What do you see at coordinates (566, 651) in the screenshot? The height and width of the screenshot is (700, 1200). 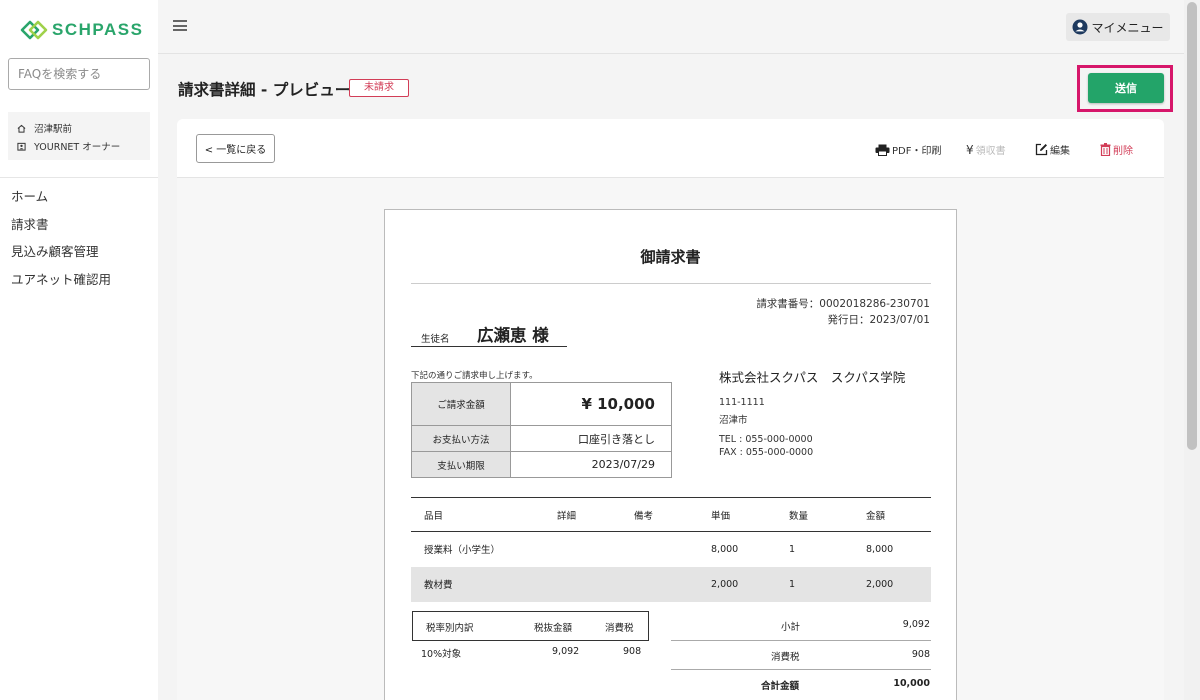 I see `tax-net: 9,092` at bounding box center [566, 651].